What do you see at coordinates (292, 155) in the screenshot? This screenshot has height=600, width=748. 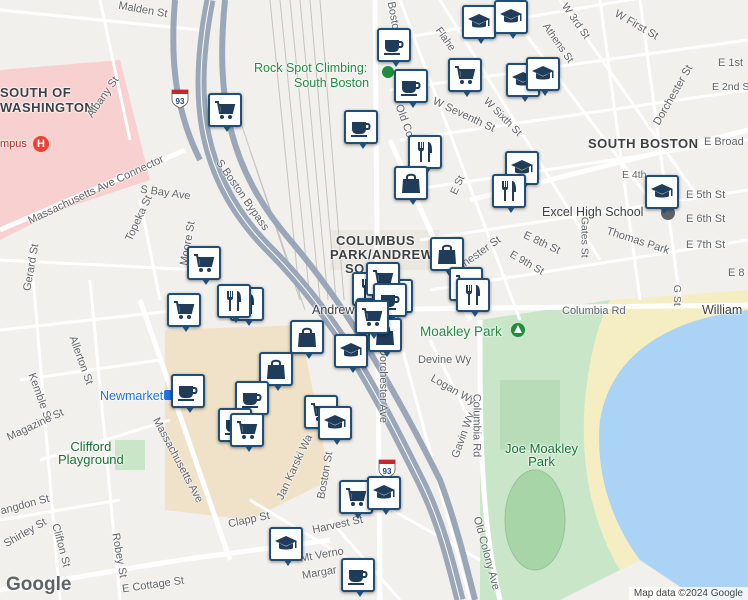 I see `rail-yard` at bounding box center [292, 155].